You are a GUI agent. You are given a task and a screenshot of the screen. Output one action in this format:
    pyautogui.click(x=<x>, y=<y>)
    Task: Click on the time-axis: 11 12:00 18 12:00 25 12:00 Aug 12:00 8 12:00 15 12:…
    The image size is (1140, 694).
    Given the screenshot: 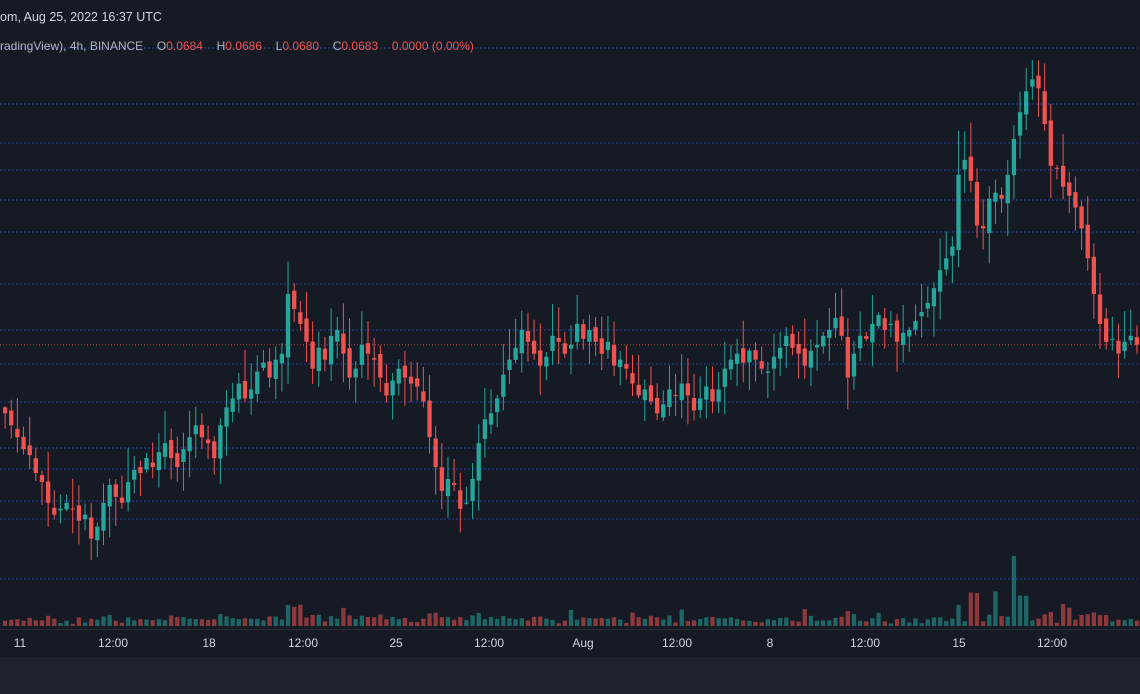 What is the action you would take?
    pyautogui.click(x=570, y=643)
    